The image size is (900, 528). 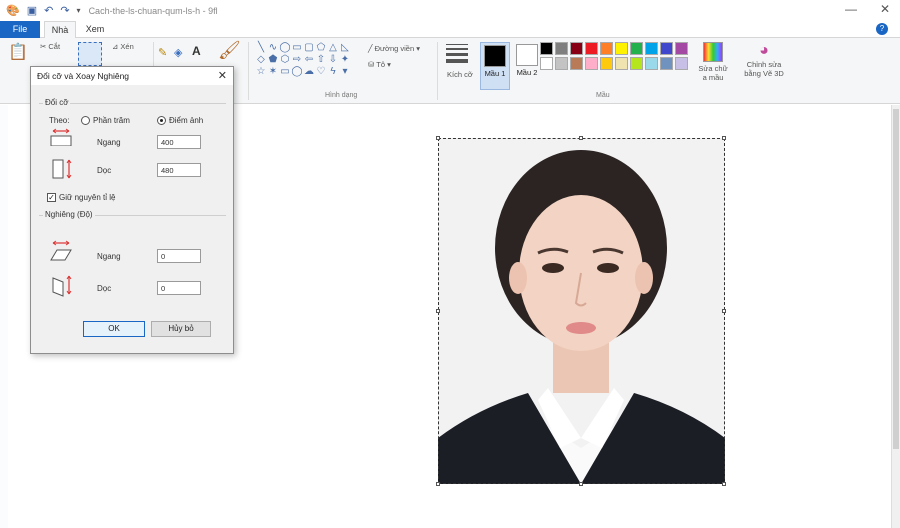 I want to click on line-shape-icon: ╲, so click(x=261, y=48).